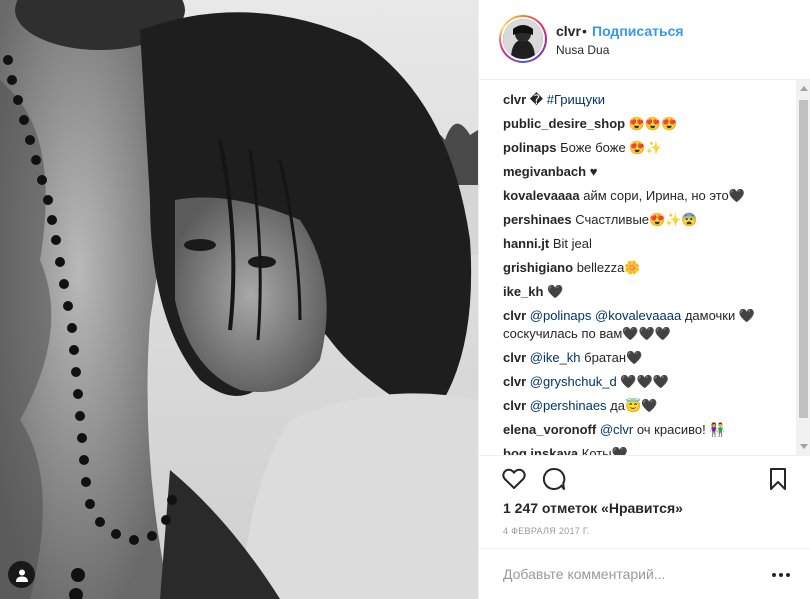 This screenshot has height=599, width=810. I want to click on comment-item: elena_voronoff @clvr оч красиво! 👫, so click(643, 430).